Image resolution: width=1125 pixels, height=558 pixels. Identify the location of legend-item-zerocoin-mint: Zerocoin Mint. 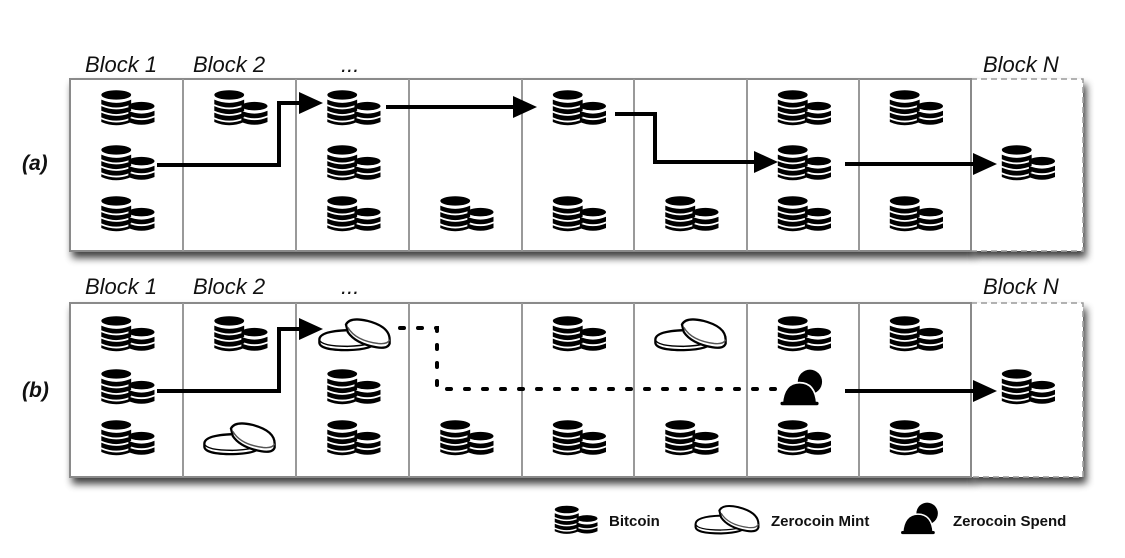
(781, 519).